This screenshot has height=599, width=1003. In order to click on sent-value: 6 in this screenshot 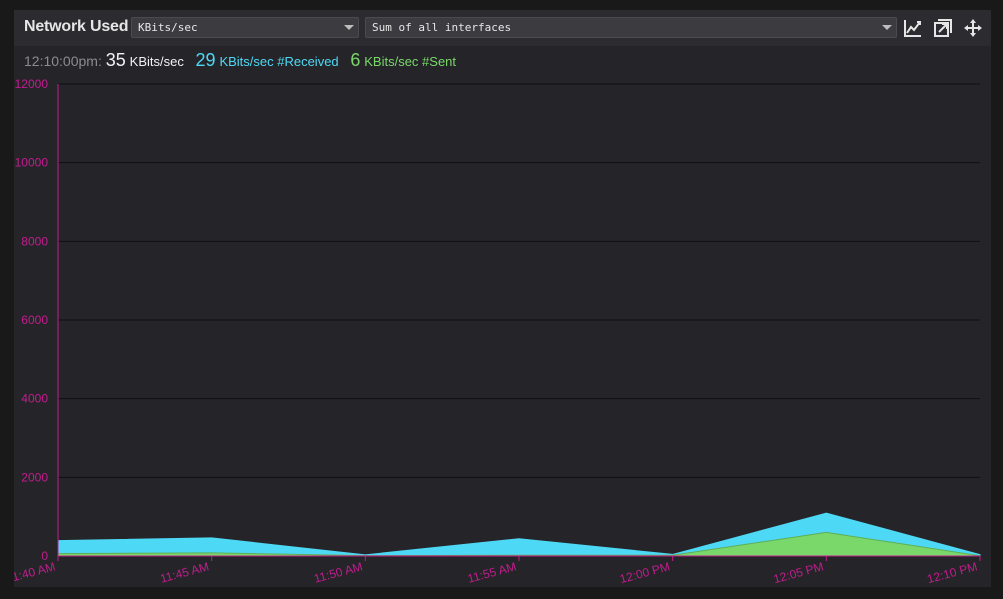, I will do `click(355, 60)`.